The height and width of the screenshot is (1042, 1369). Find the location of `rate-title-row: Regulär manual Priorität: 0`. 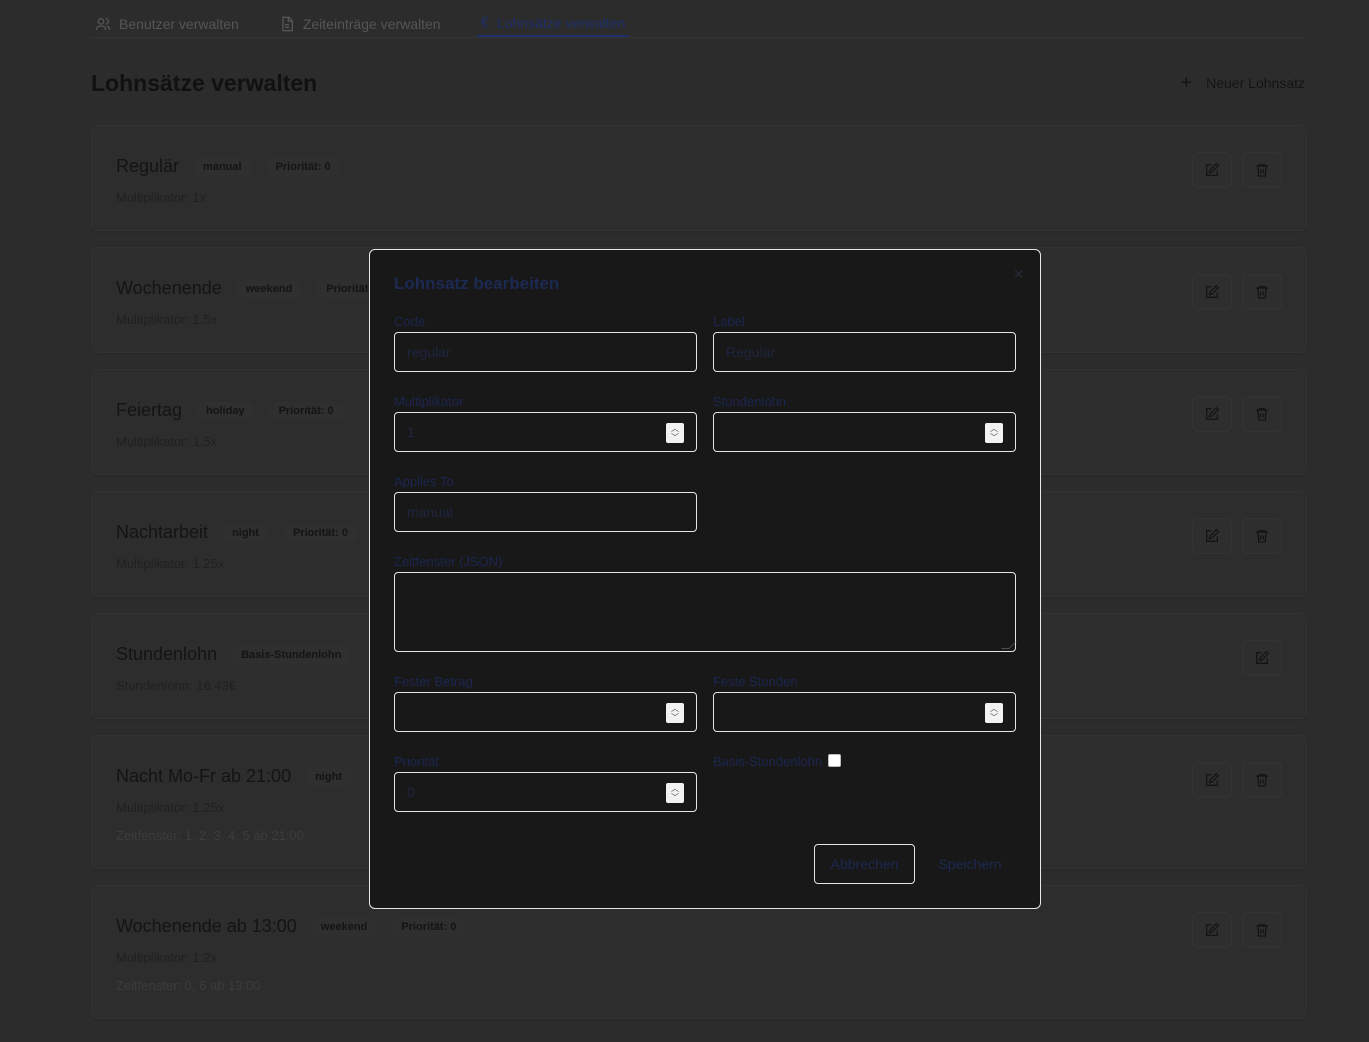

rate-title-row: Regulär manual Priorität: 0 is located at coordinates (228, 166).